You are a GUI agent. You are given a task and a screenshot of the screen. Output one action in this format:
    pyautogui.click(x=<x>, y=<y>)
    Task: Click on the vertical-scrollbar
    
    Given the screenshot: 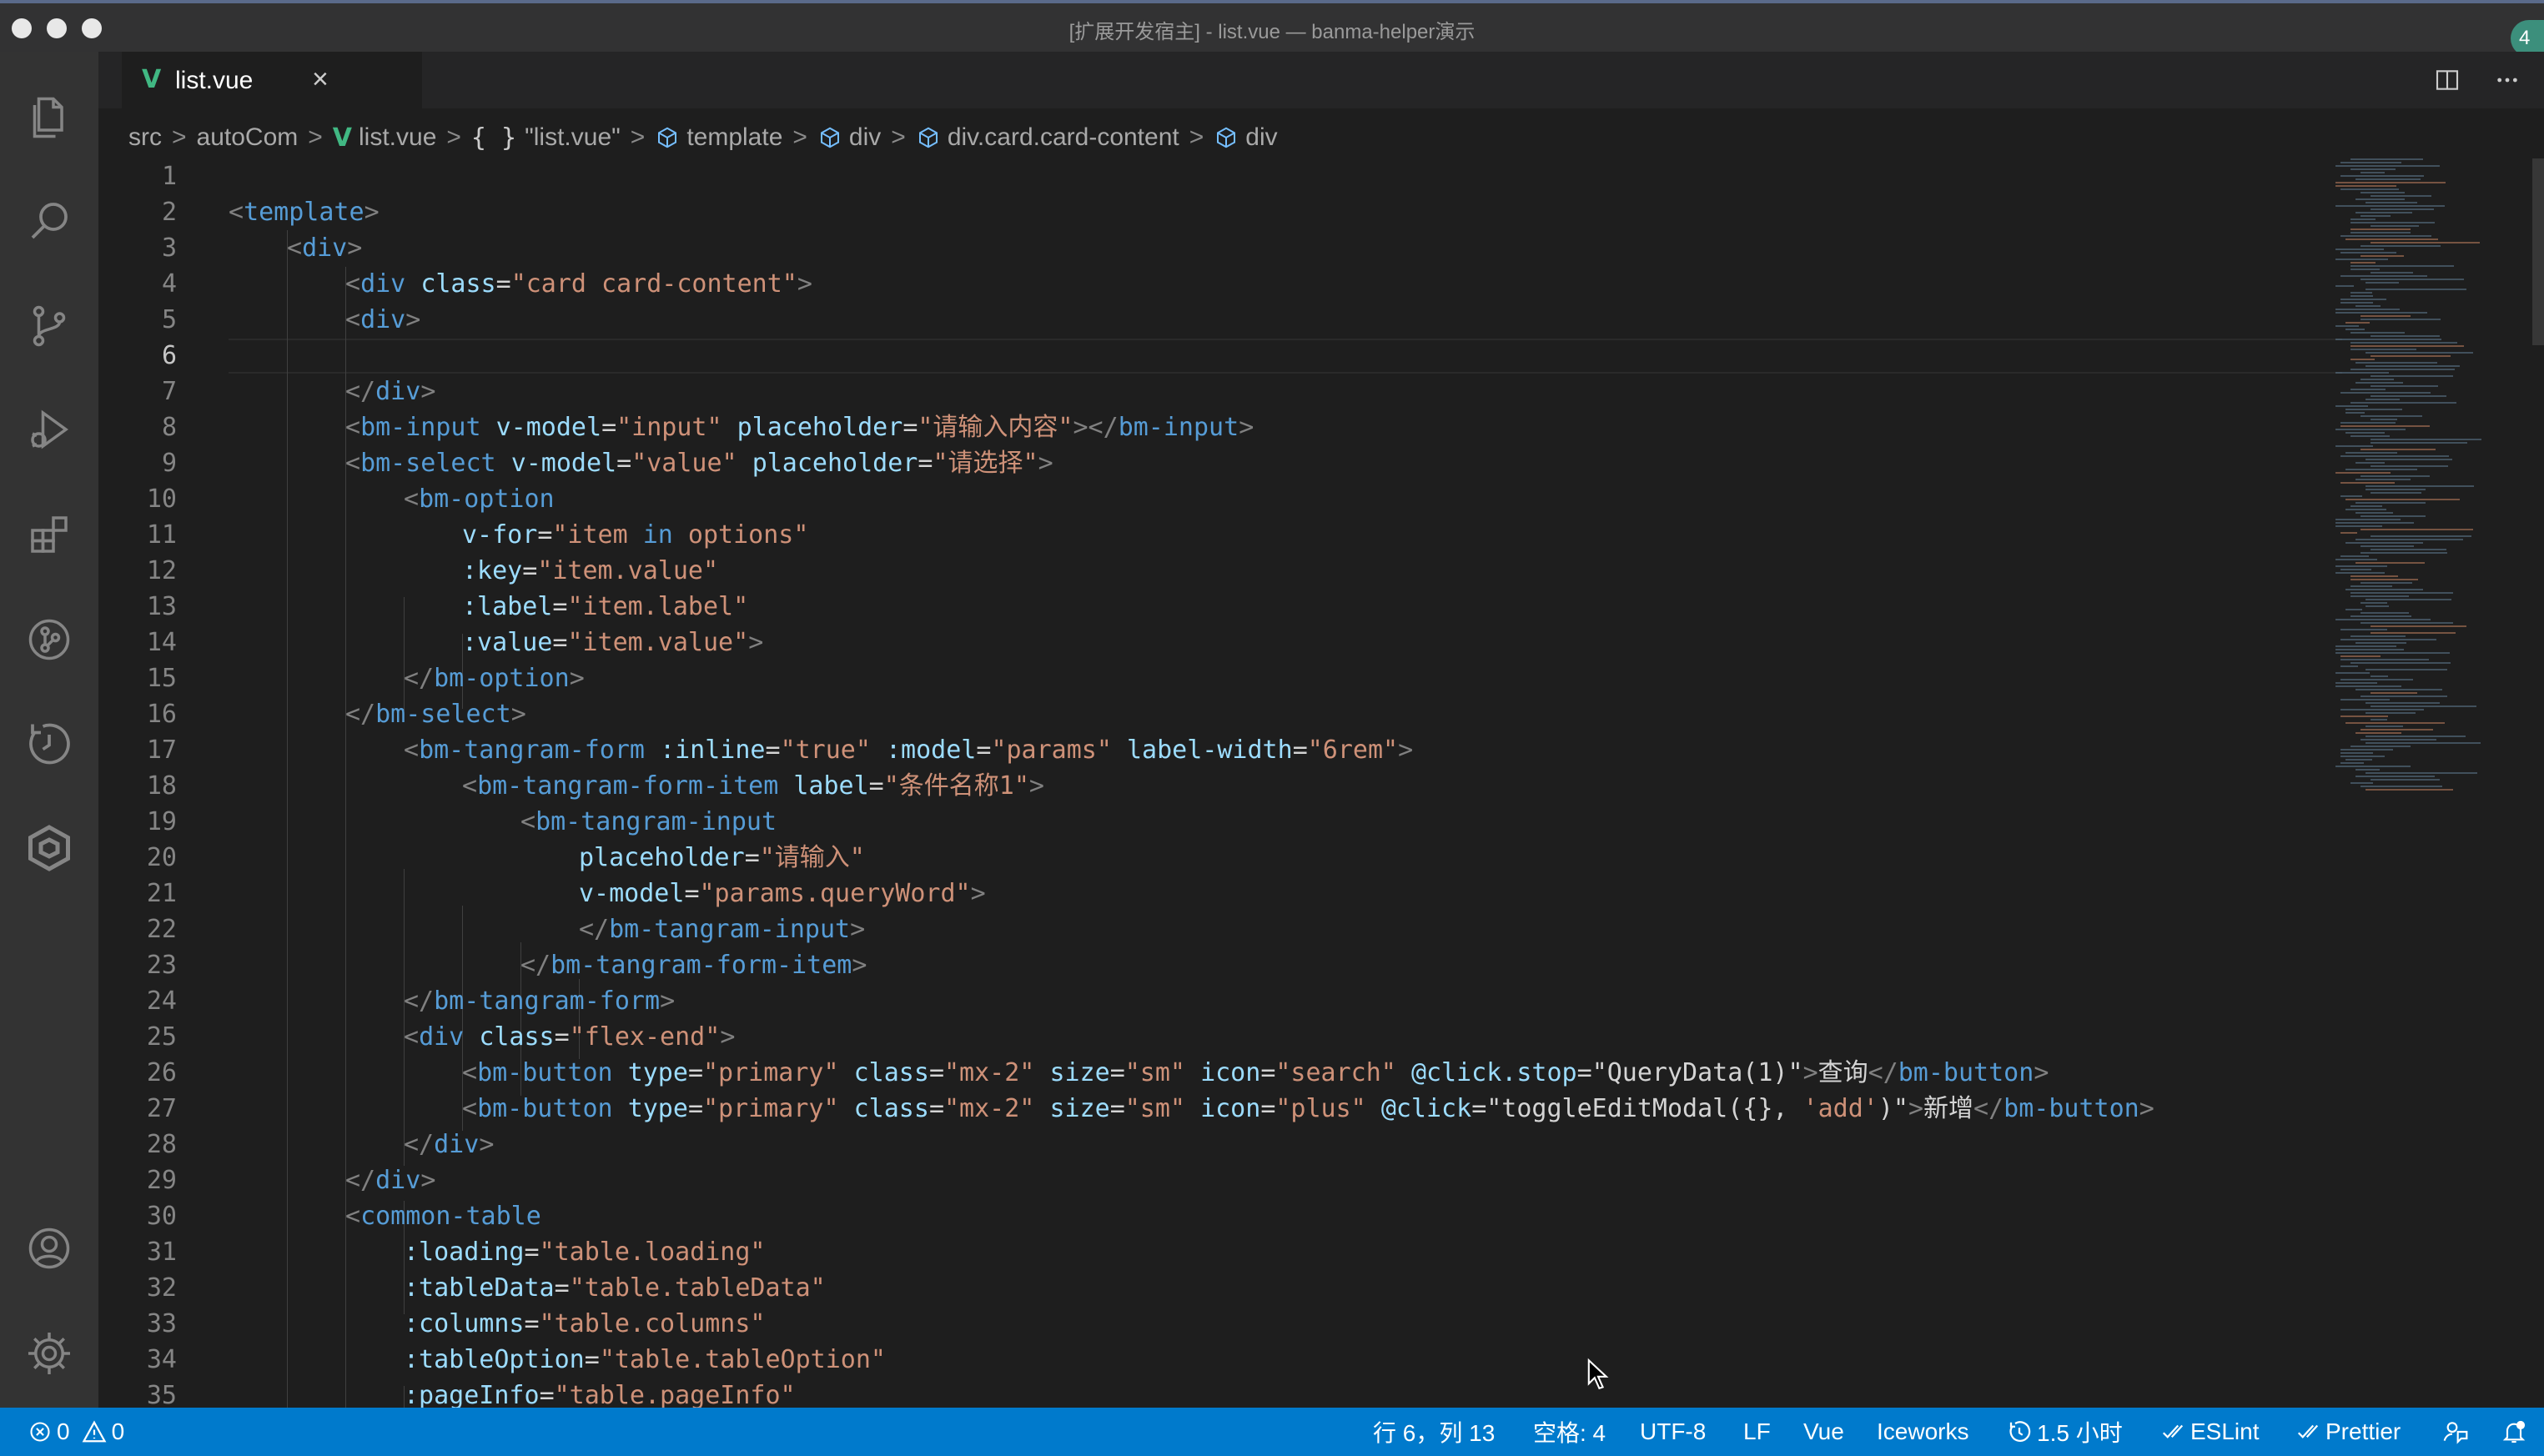 What is the action you would take?
    pyautogui.click(x=2538, y=252)
    